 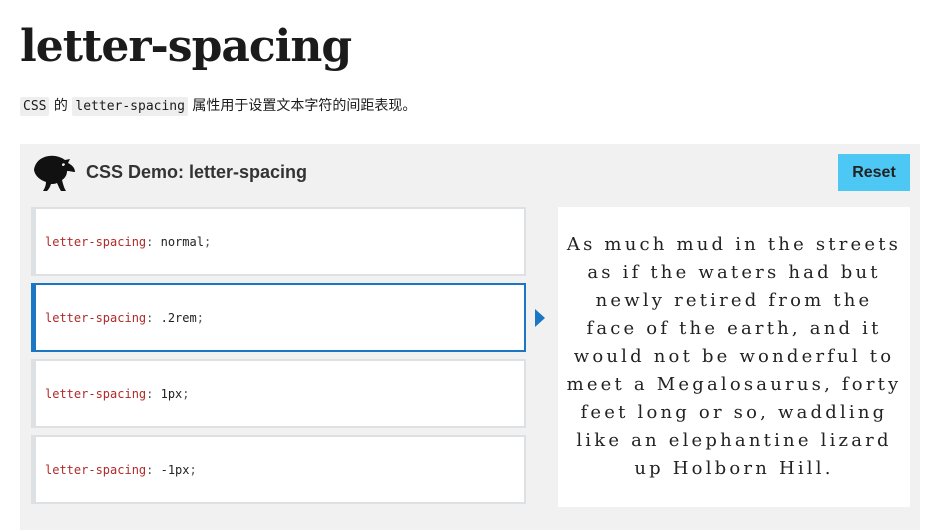 What do you see at coordinates (540, 318) in the screenshot?
I see `selected-arrow-icon` at bounding box center [540, 318].